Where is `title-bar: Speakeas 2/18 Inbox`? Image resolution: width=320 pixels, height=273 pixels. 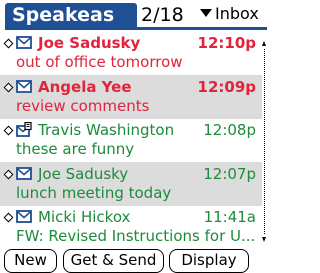 title-bar: Speakeas 2/18 Inbox is located at coordinates (133, 15).